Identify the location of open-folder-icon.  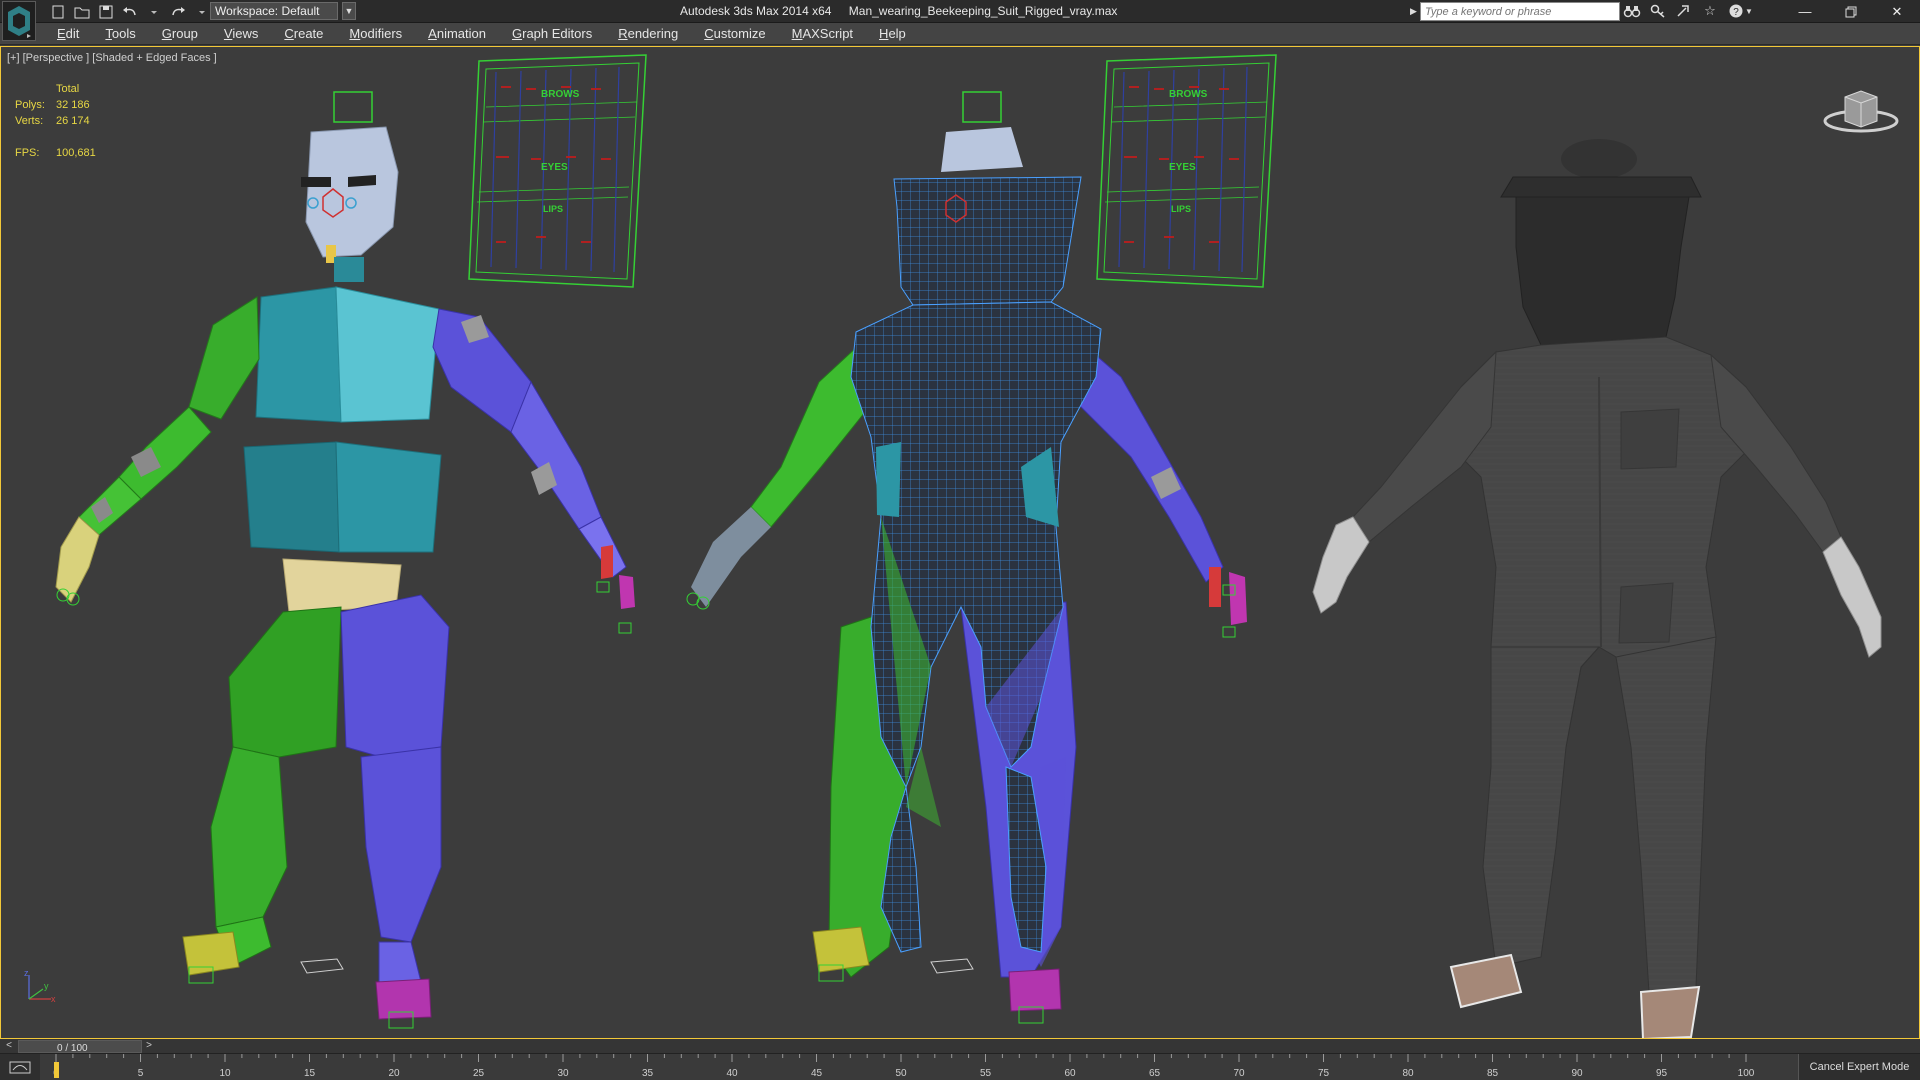
(82, 11).